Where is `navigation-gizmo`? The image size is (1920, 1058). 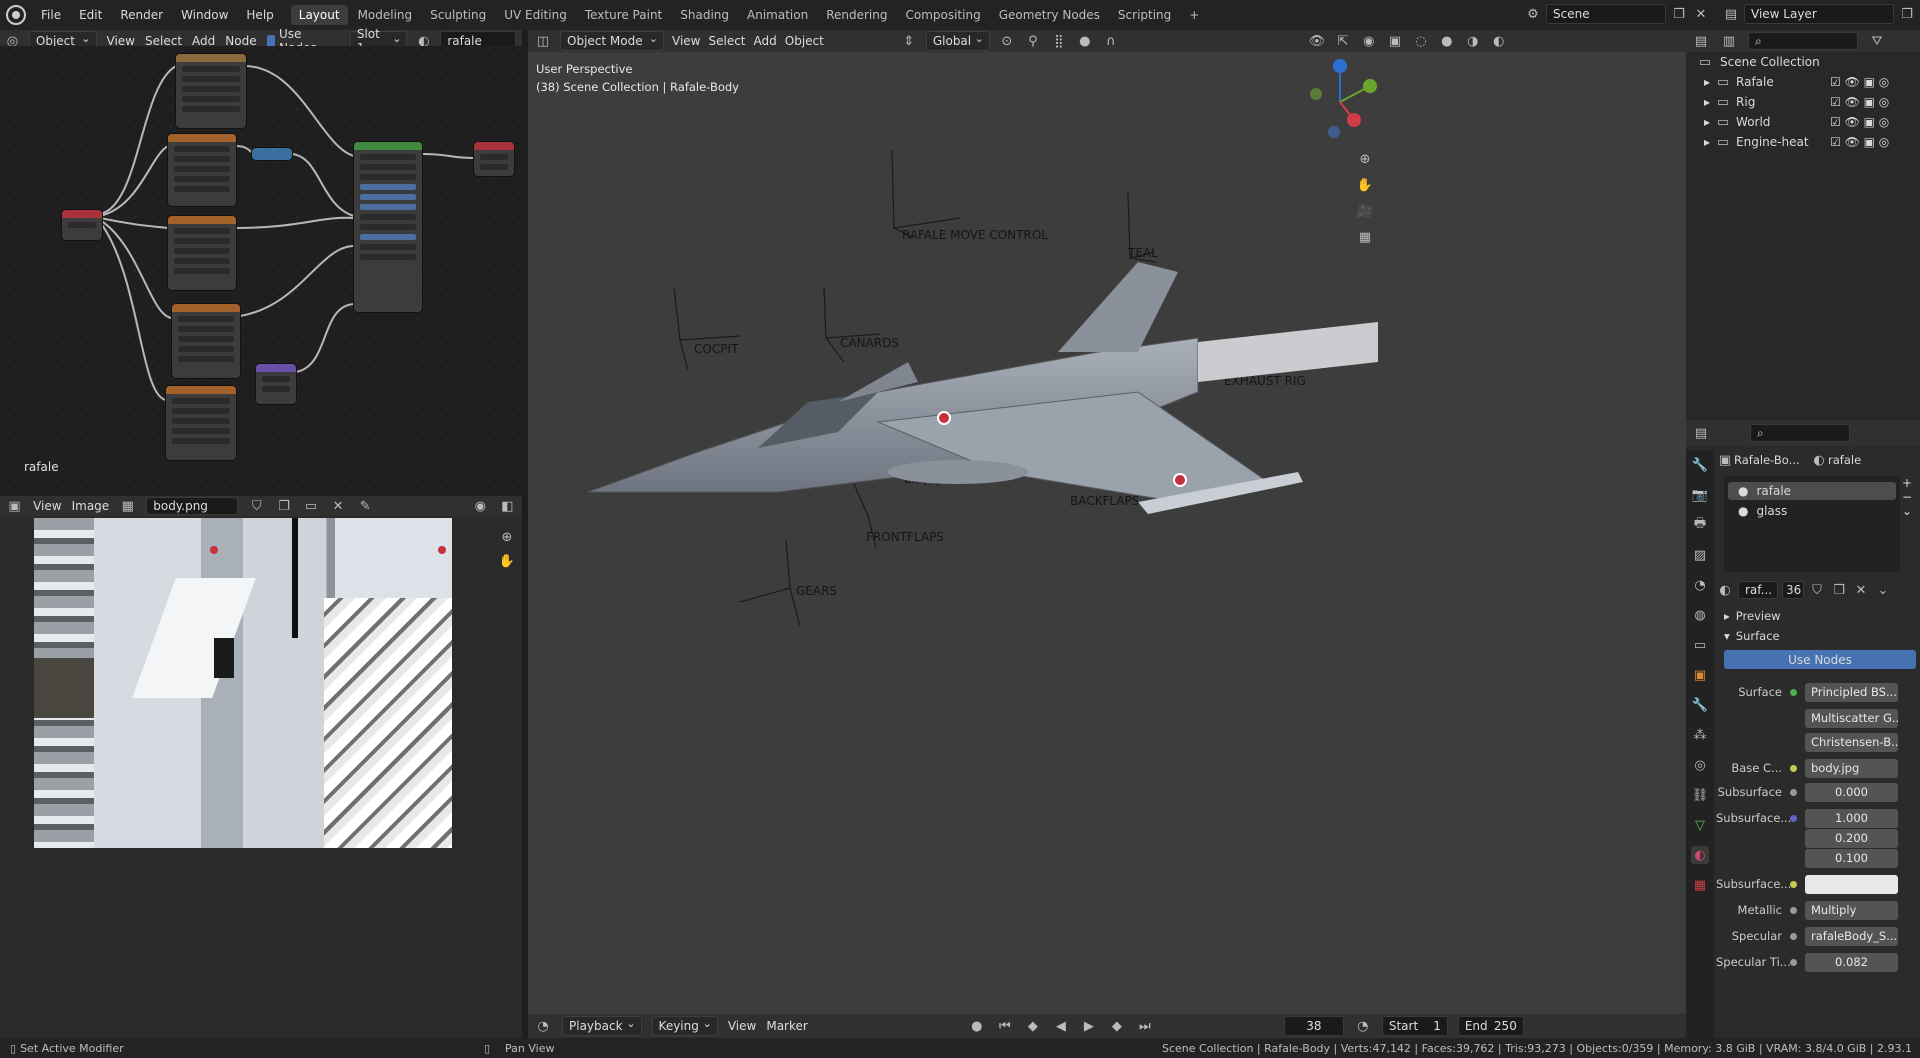 navigation-gizmo is located at coordinates (1341, 101).